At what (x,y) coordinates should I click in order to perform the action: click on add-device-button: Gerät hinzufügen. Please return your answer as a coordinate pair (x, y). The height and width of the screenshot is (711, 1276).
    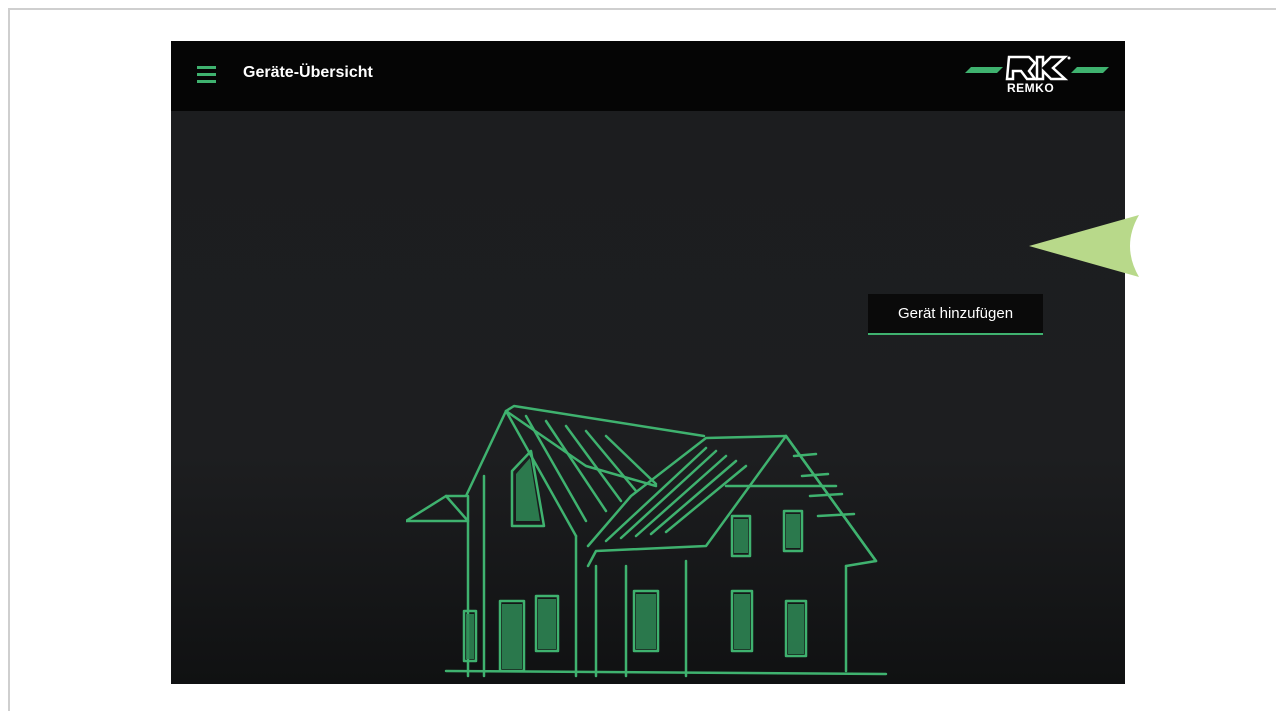
    Looking at the image, I should click on (955, 314).